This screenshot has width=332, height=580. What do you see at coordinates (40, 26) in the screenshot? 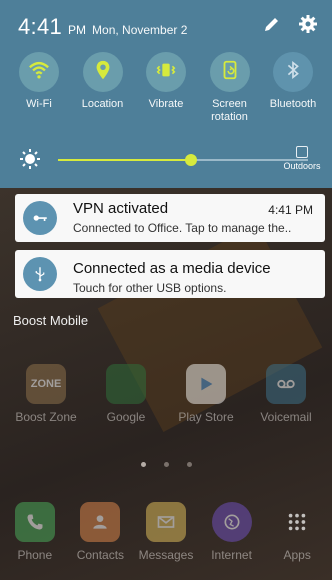
I see `clock-time: 4:41` at bounding box center [40, 26].